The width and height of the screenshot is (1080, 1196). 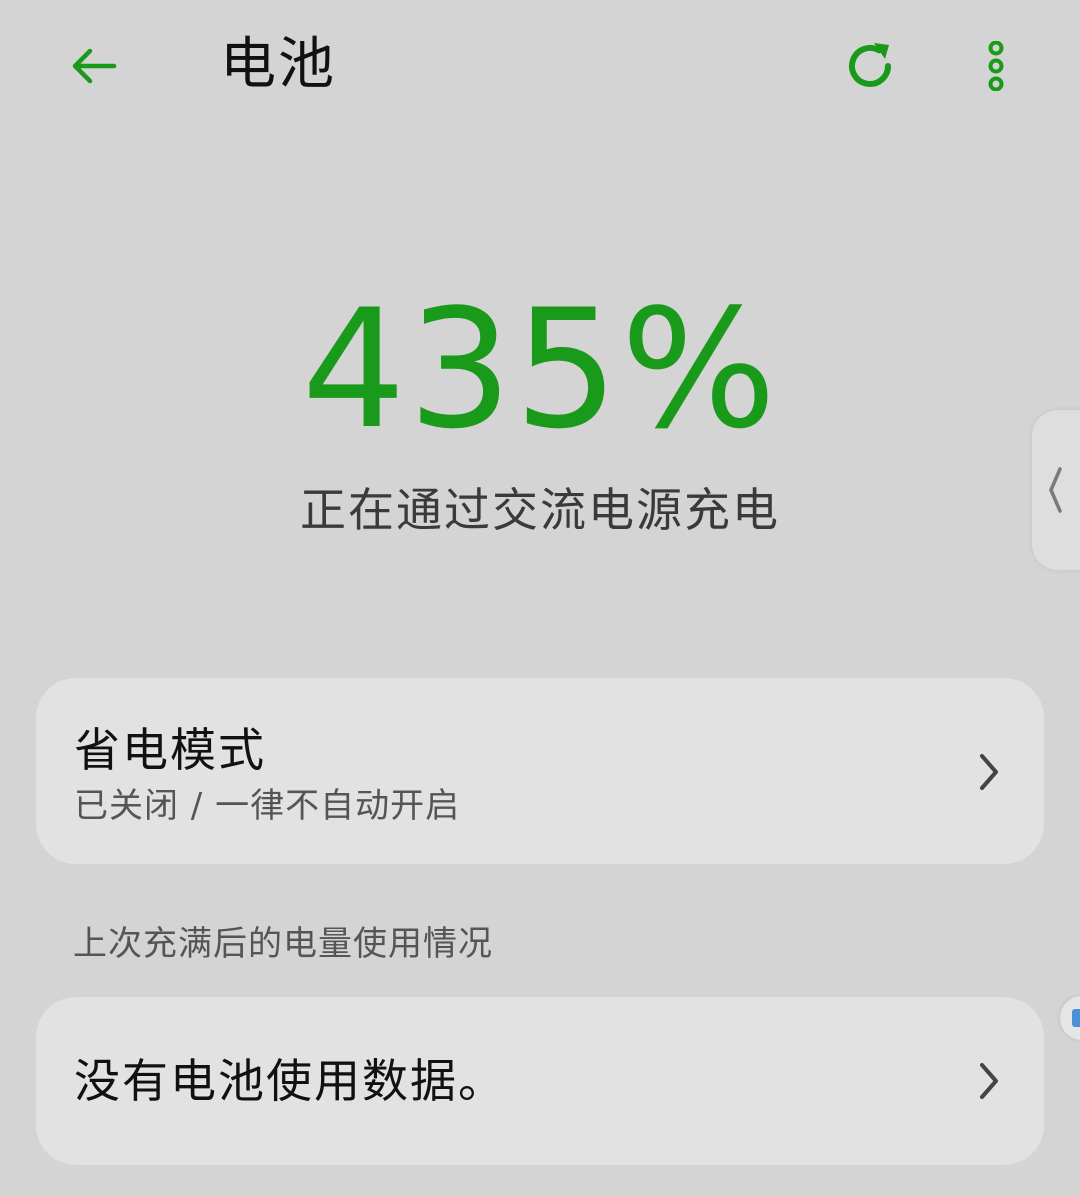 What do you see at coordinates (1076, 1018) in the screenshot?
I see `assistant-icon` at bounding box center [1076, 1018].